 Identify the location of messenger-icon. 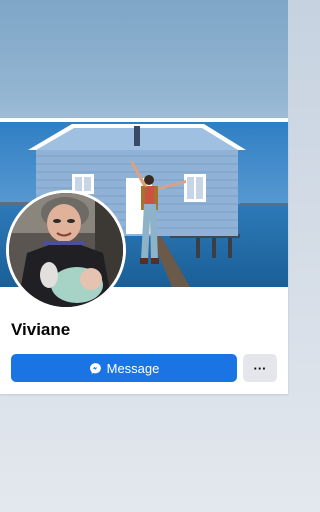
(95, 368).